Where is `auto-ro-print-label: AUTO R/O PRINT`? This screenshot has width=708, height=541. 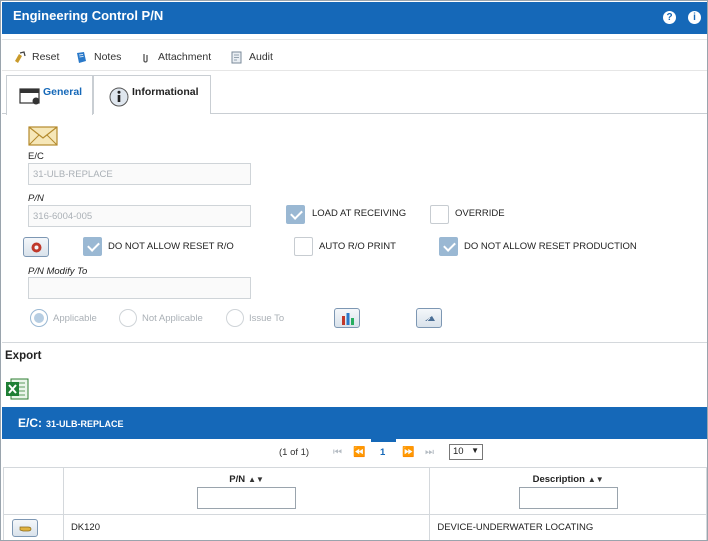
auto-ro-print-label: AUTO R/O PRINT is located at coordinates (357, 246).